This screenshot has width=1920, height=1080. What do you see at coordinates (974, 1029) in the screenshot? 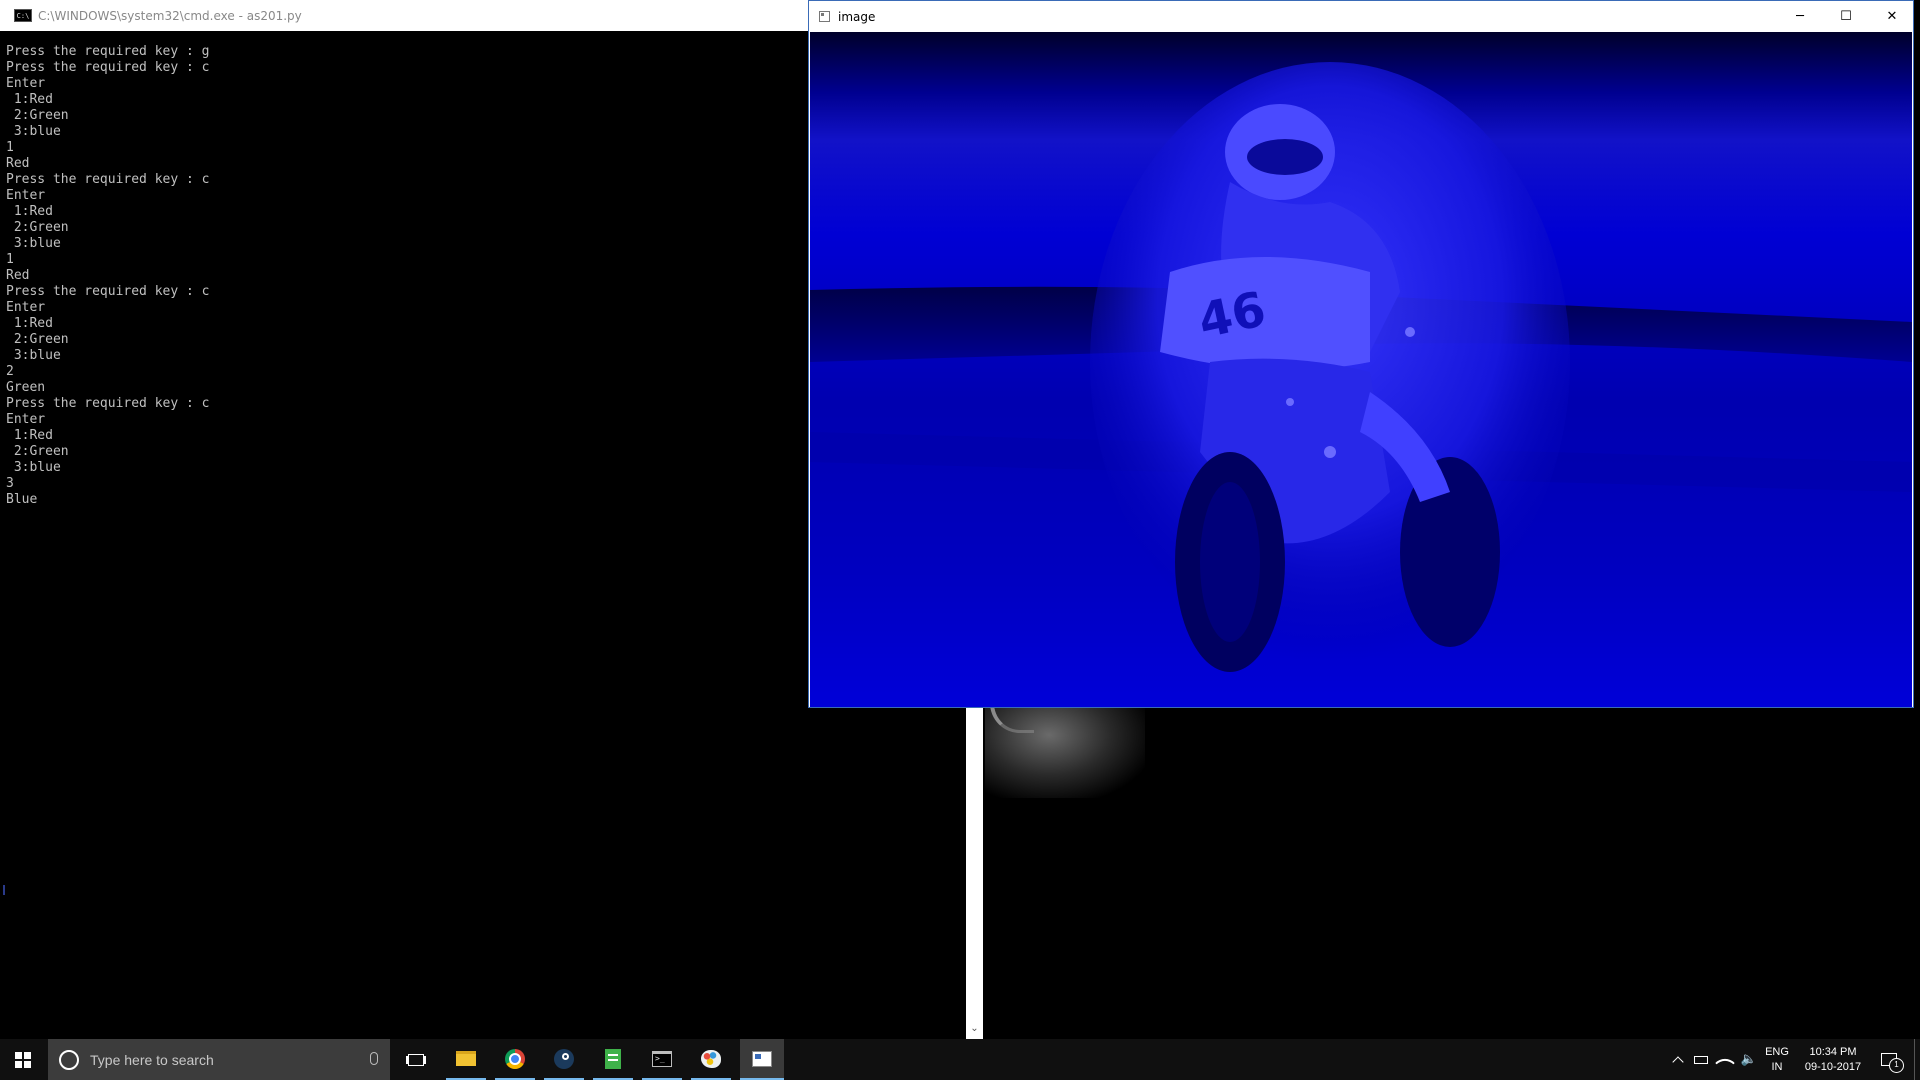
I see `scroll-down-arrow-icon: ⌄` at bounding box center [974, 1029].